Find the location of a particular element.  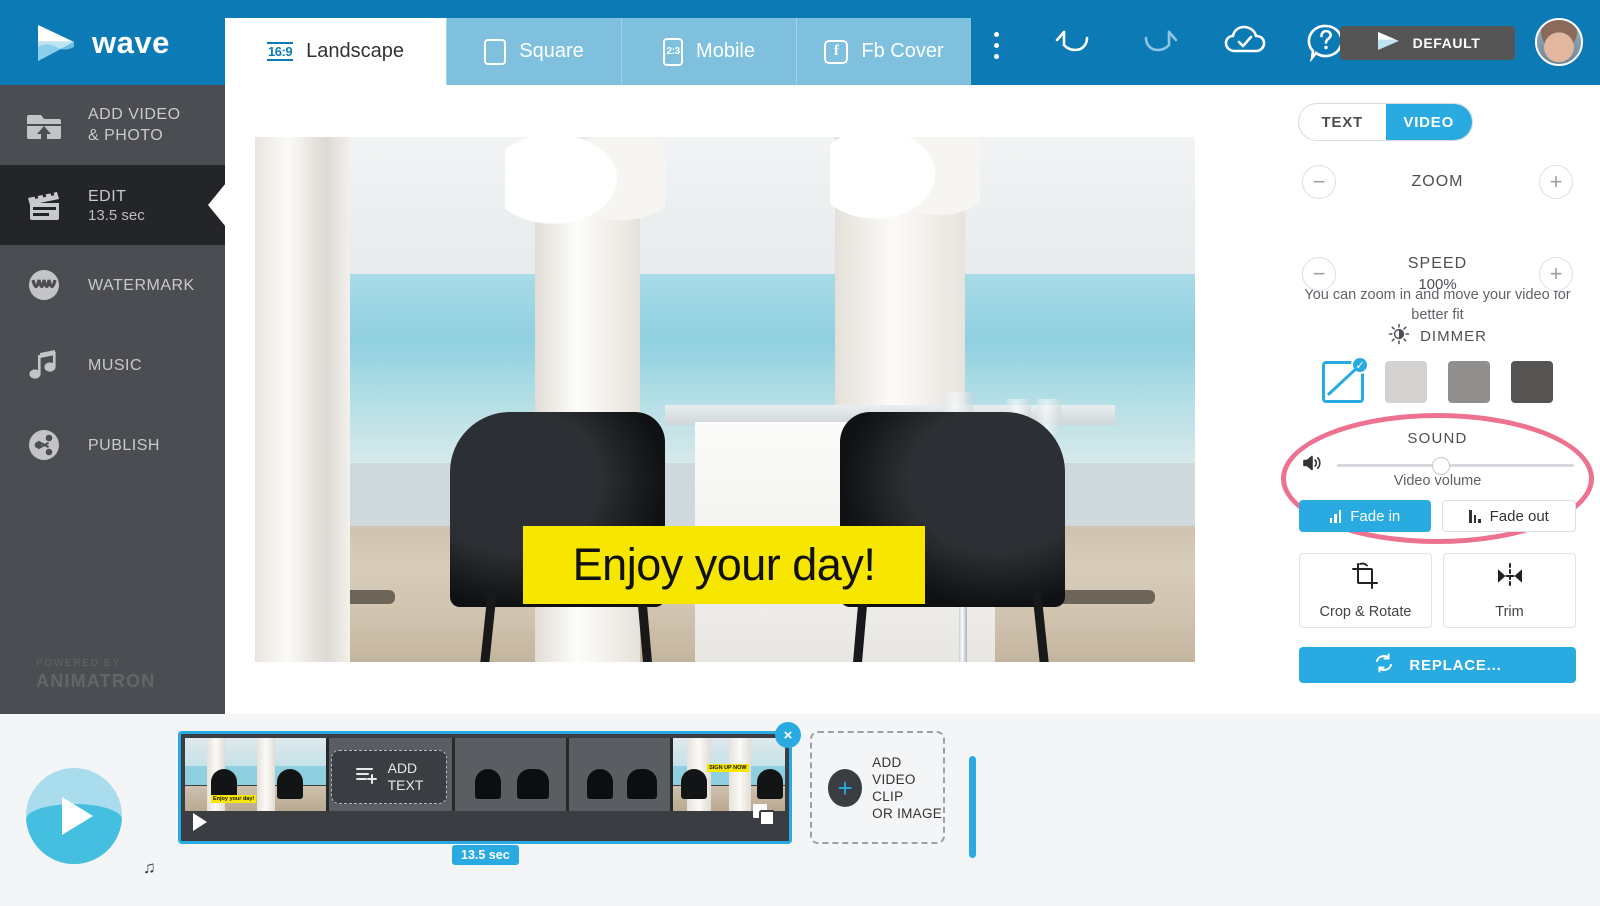

trim-icon is located at coordinates (1510, 578).